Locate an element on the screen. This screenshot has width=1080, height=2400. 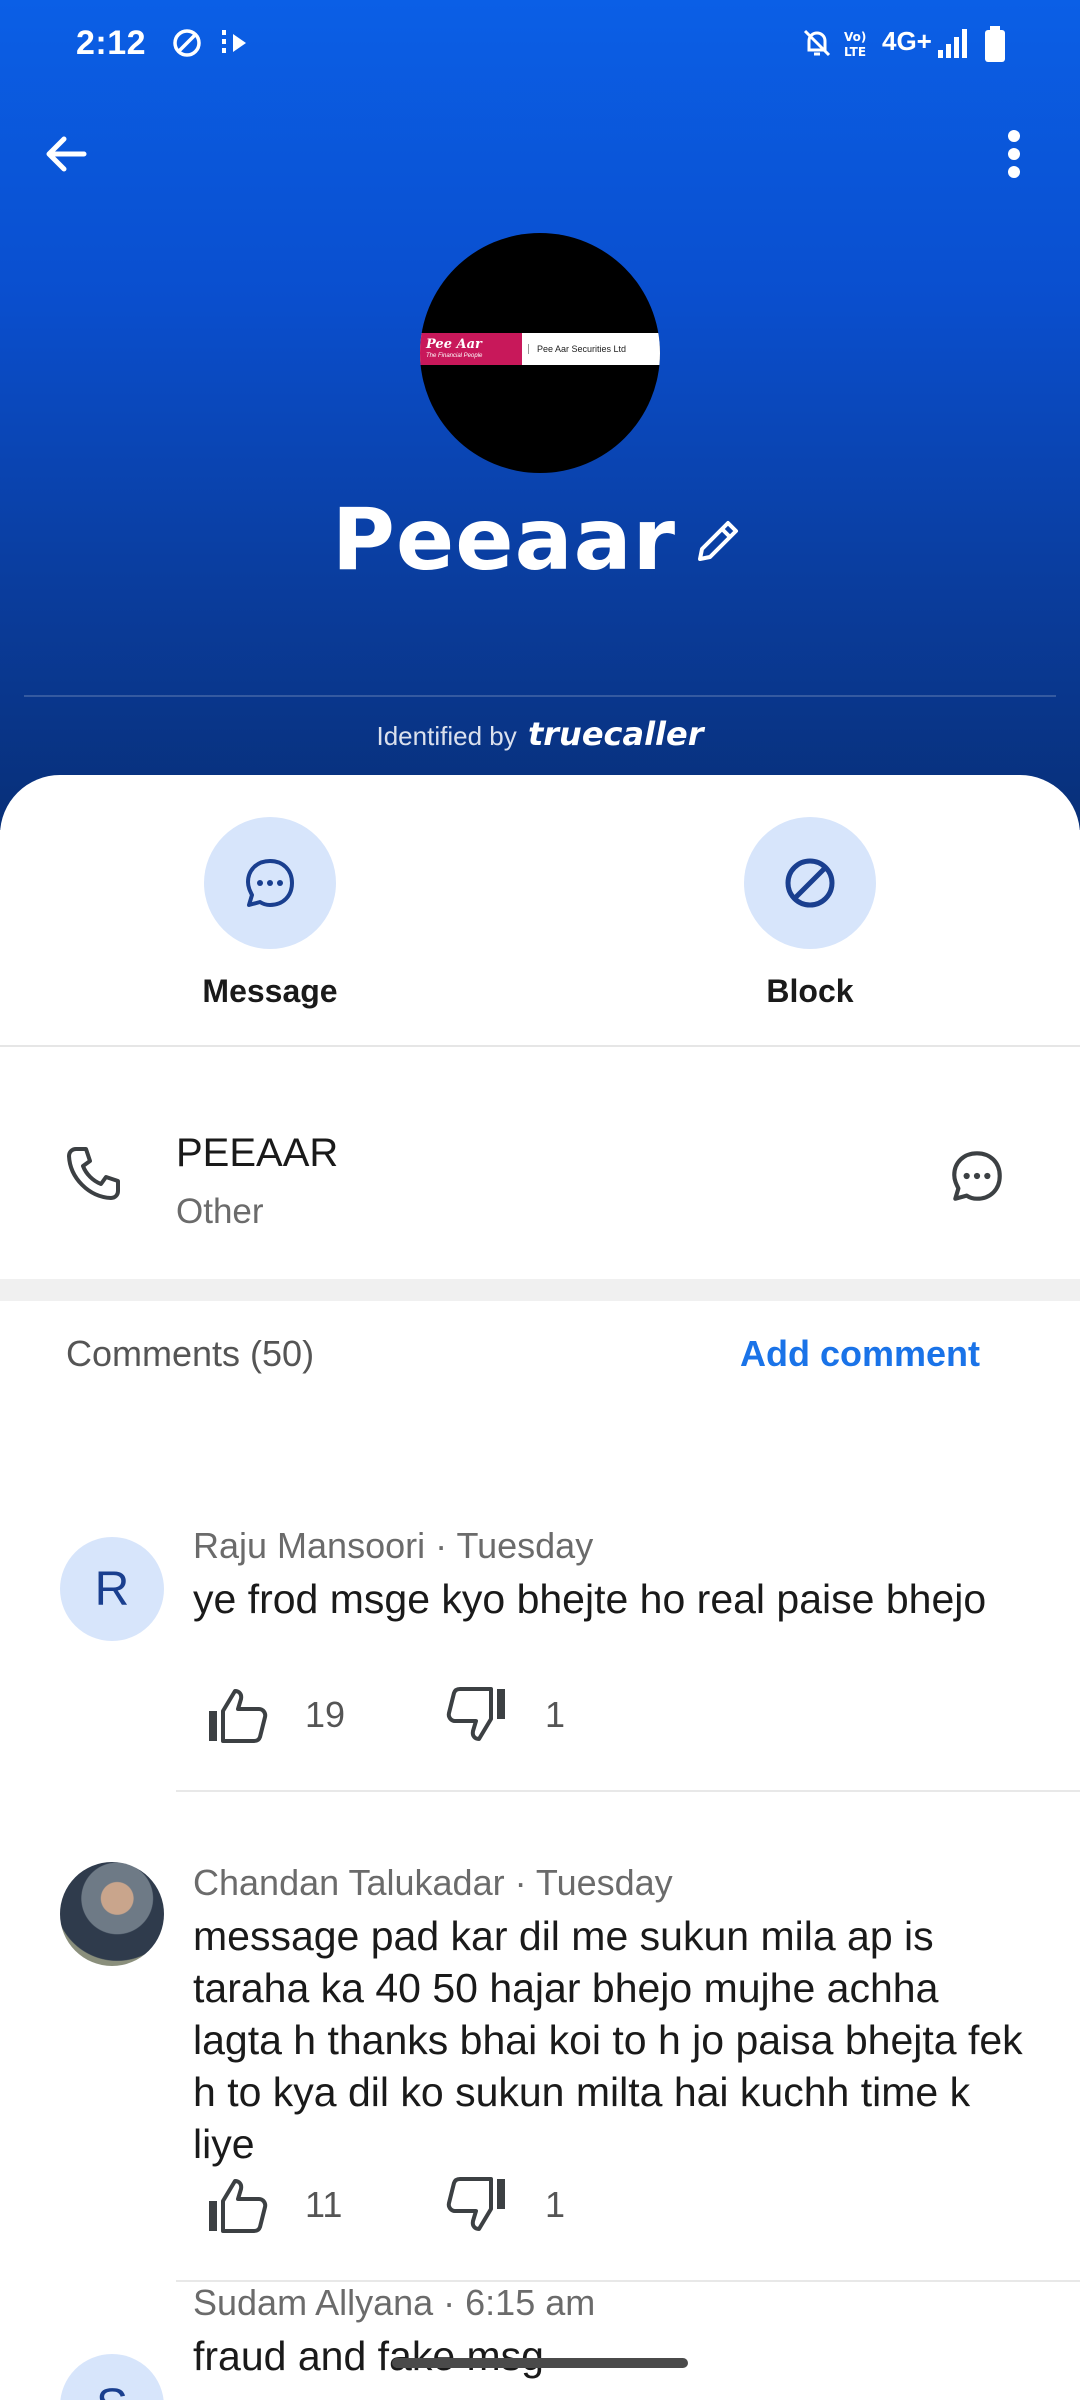
contact-name: Peeaar is located at coordinates (504, 540).